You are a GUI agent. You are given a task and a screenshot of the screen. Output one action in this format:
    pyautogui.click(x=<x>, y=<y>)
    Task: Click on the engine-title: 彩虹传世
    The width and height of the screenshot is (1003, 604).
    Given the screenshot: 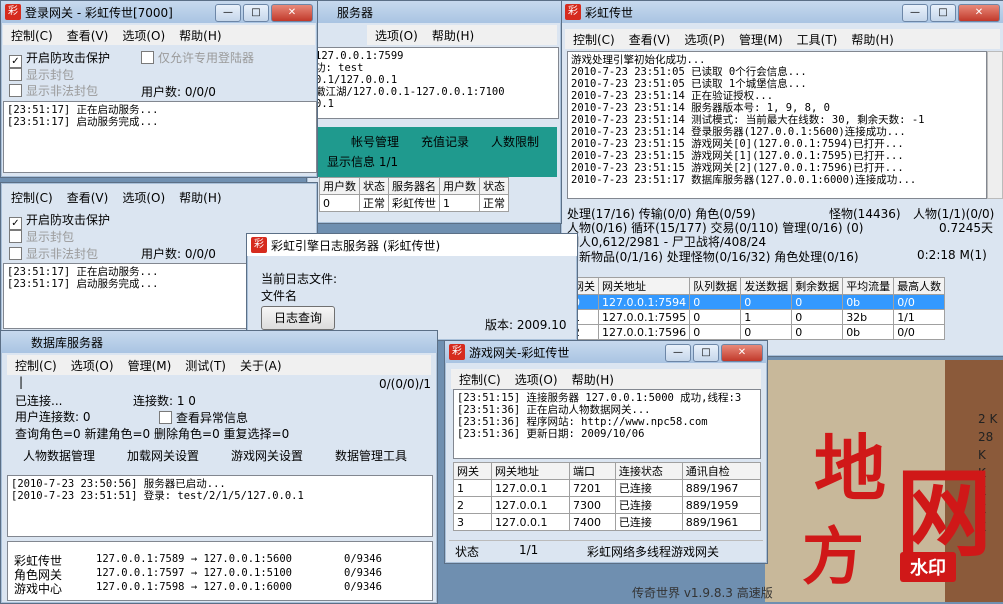 What is the action you would take?
    pyautogui.click(x=609, y=12)
    